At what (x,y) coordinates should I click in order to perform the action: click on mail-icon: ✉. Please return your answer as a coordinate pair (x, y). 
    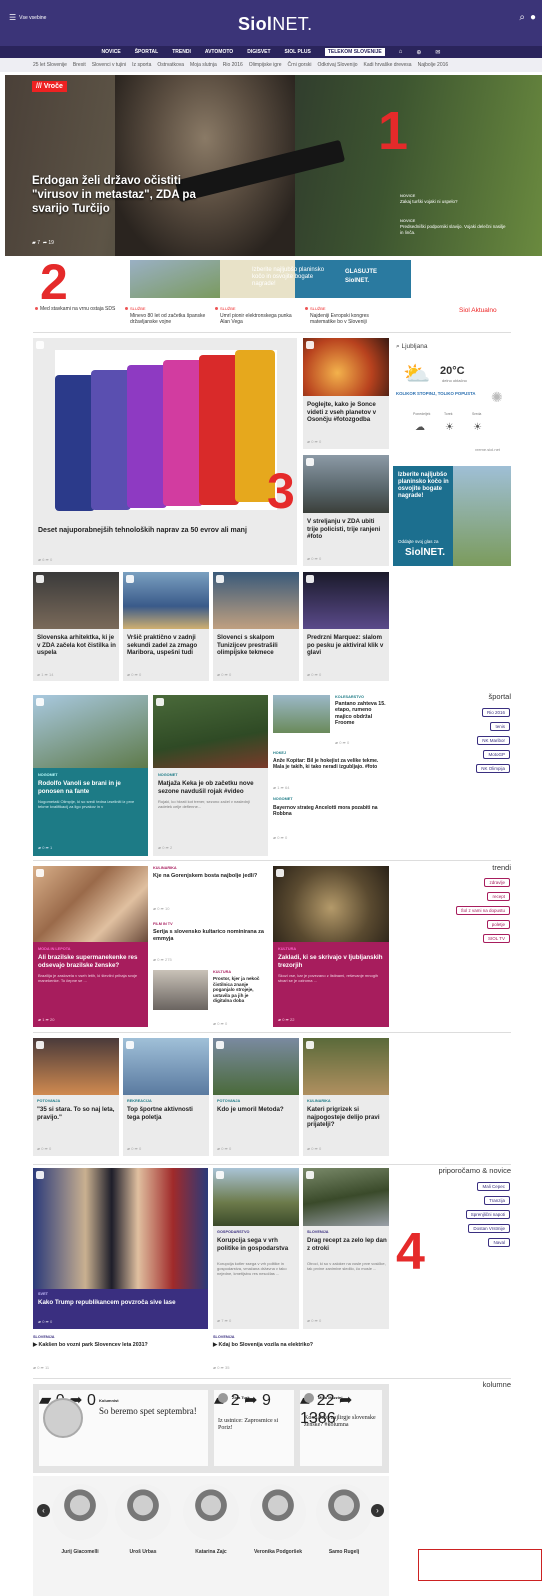
    Looking at the image, I should click on (437, 52).